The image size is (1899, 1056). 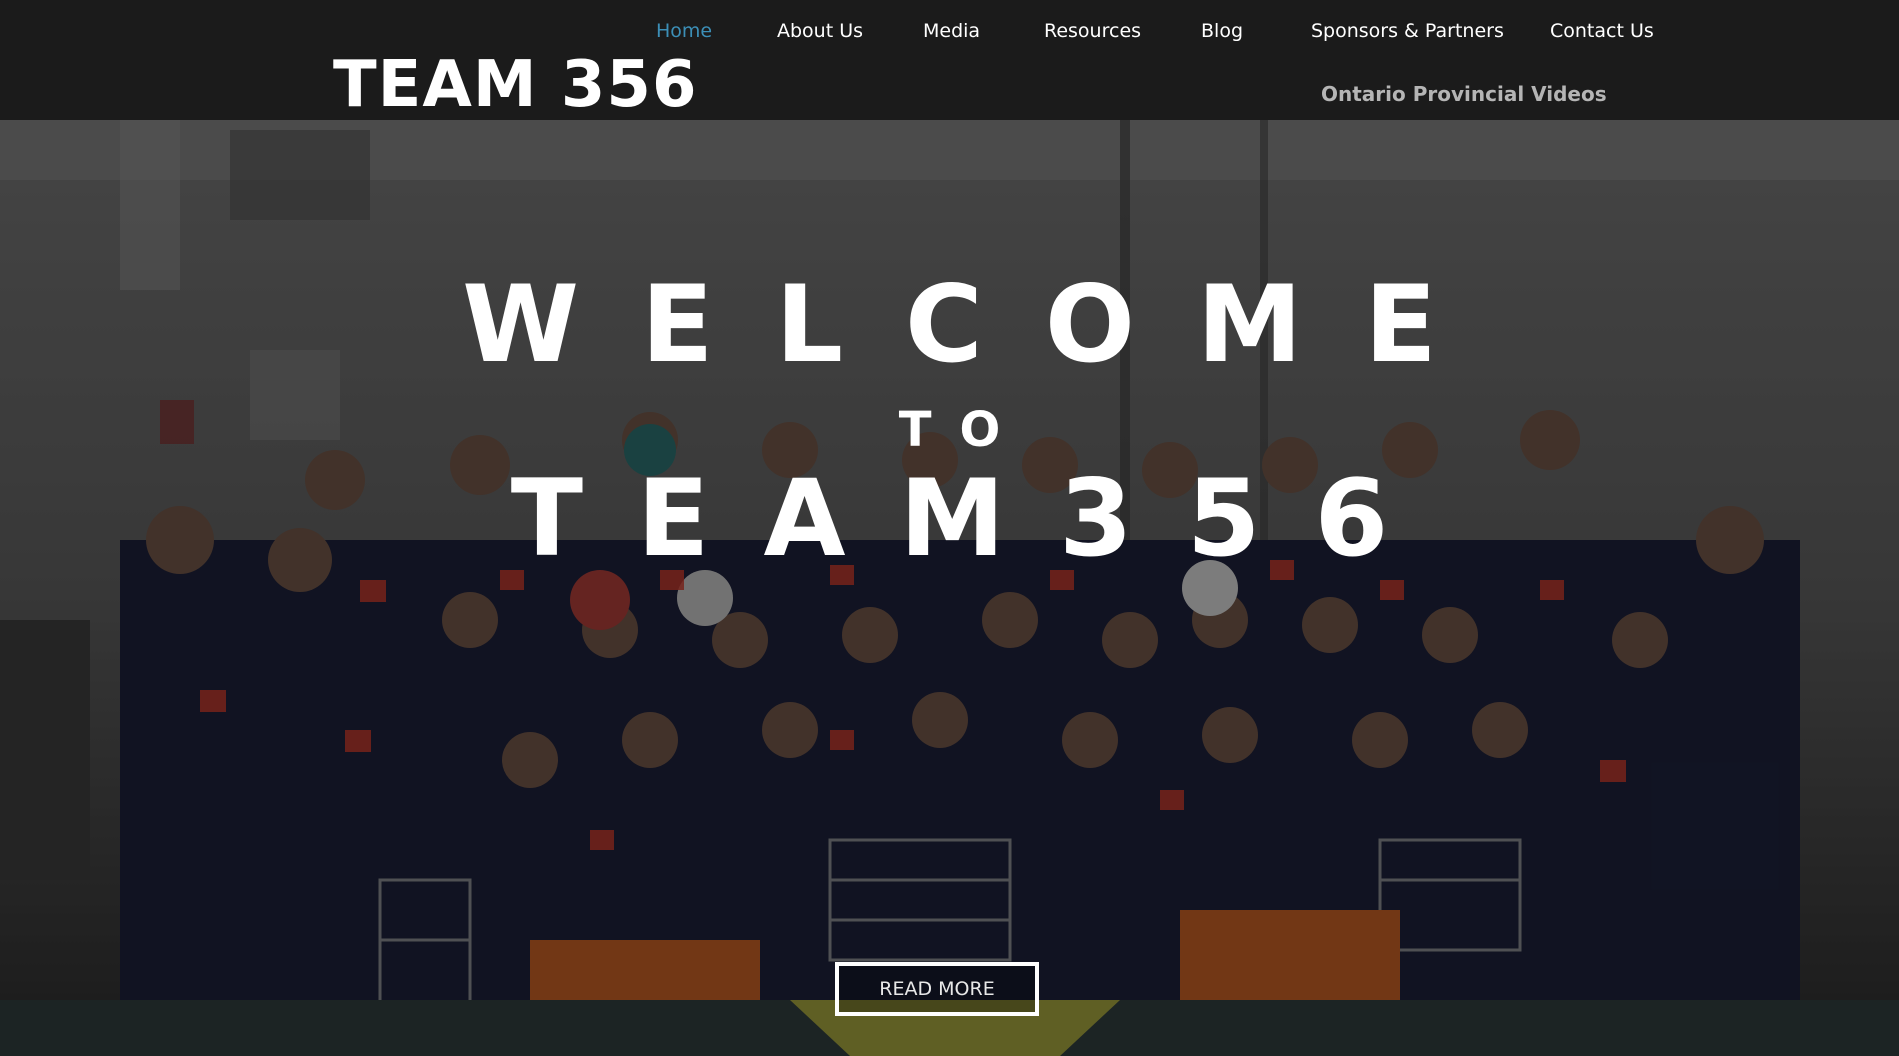 What do you see at coordinates (976, 518) in the screenshot?
I see `hero-team-heading: TEAM356` at bounding box center [976, 518].